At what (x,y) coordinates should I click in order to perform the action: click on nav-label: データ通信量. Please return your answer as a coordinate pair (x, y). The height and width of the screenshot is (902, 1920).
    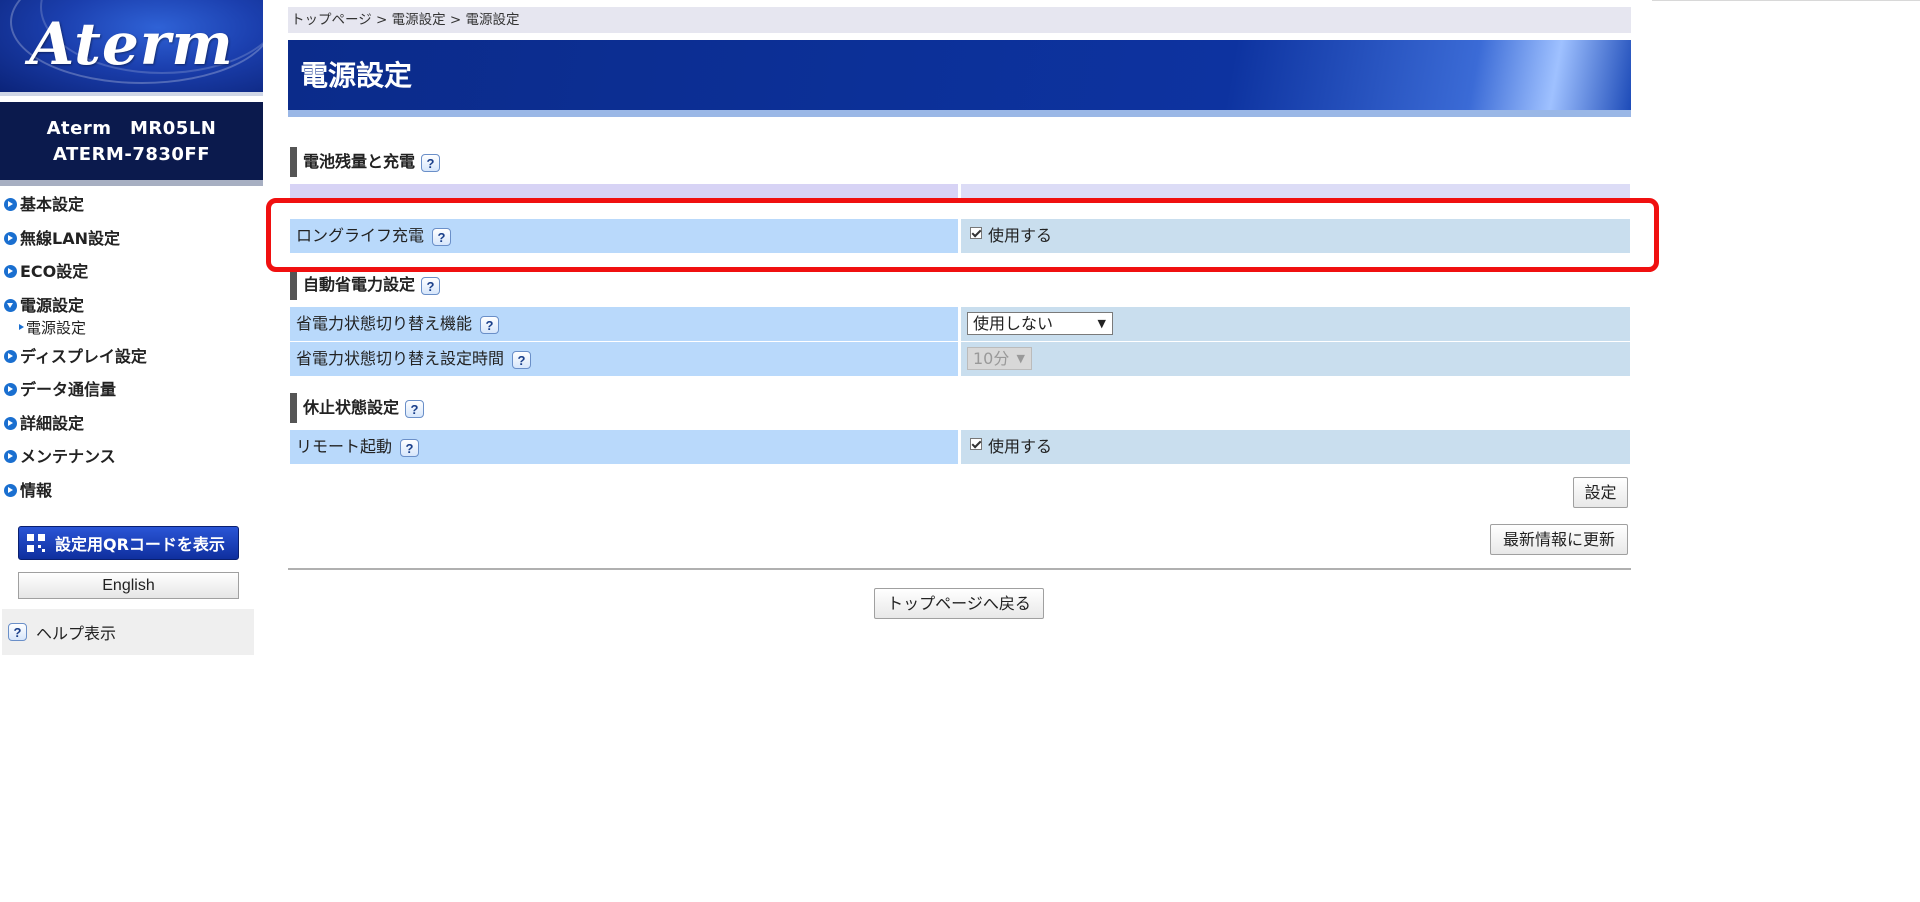
    Looking at the image, I should click on (68, 389).